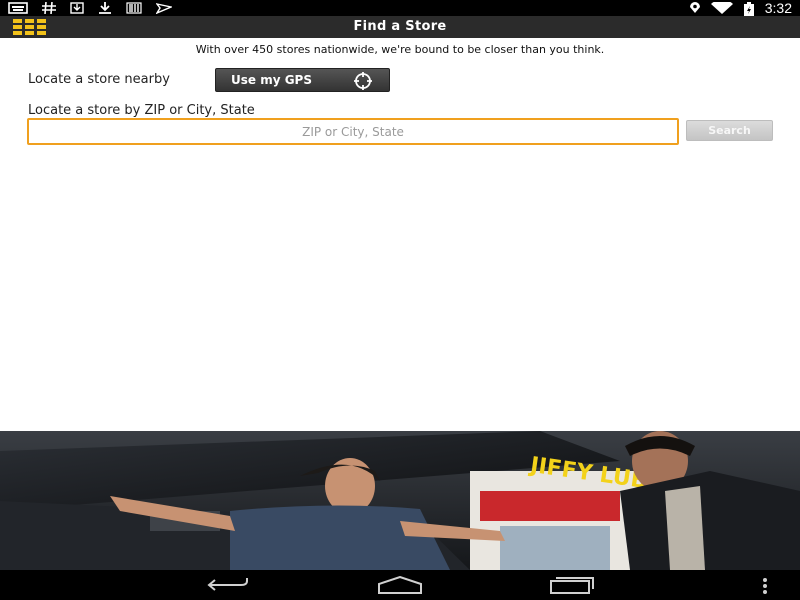 The width and height of the screenshot is (800, 600). I want to click on barcode-icon, so click(134, 8).